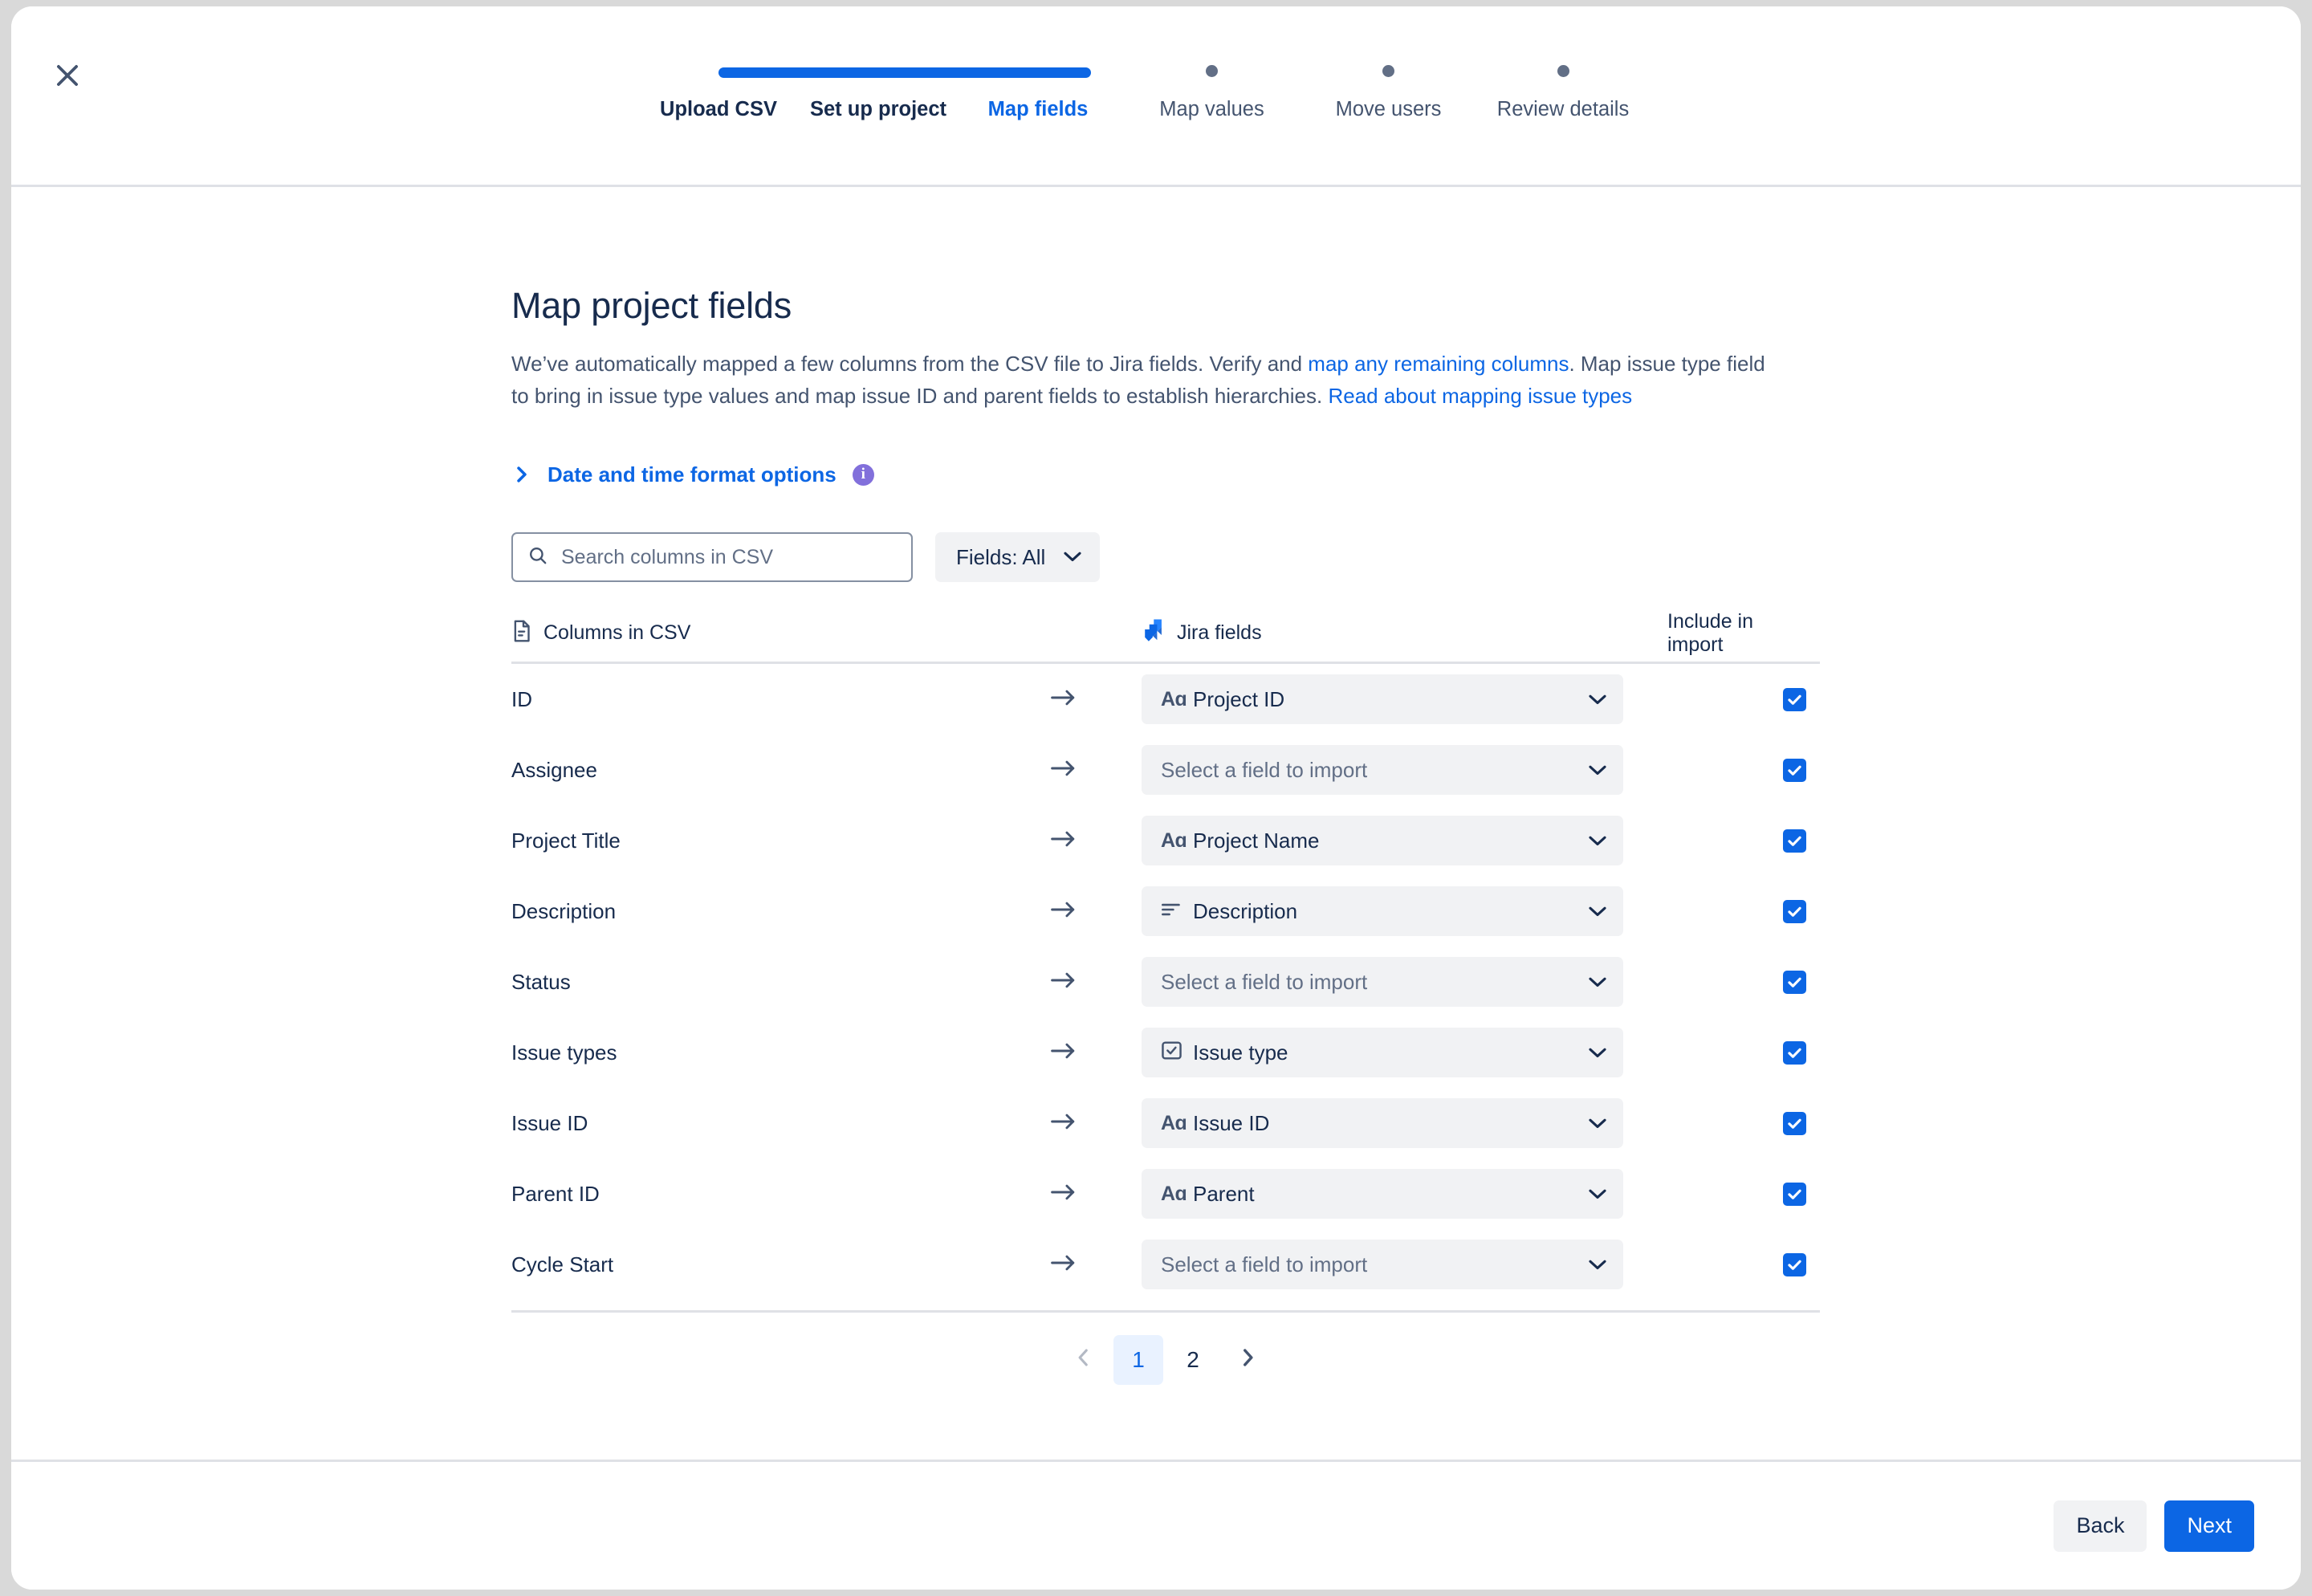  I want to click on date-time-format-options-toggle: Date and time format options i, so click(720, 475).